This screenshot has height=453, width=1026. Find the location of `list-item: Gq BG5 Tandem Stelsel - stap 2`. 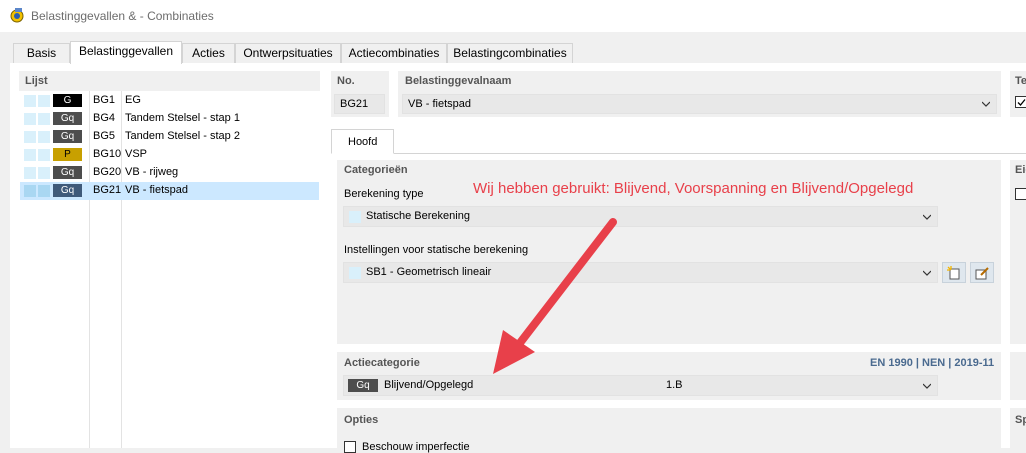

list-item: Gq BG5 Tandem Stelsel - stap 2 is located at coordinates (169, 137).